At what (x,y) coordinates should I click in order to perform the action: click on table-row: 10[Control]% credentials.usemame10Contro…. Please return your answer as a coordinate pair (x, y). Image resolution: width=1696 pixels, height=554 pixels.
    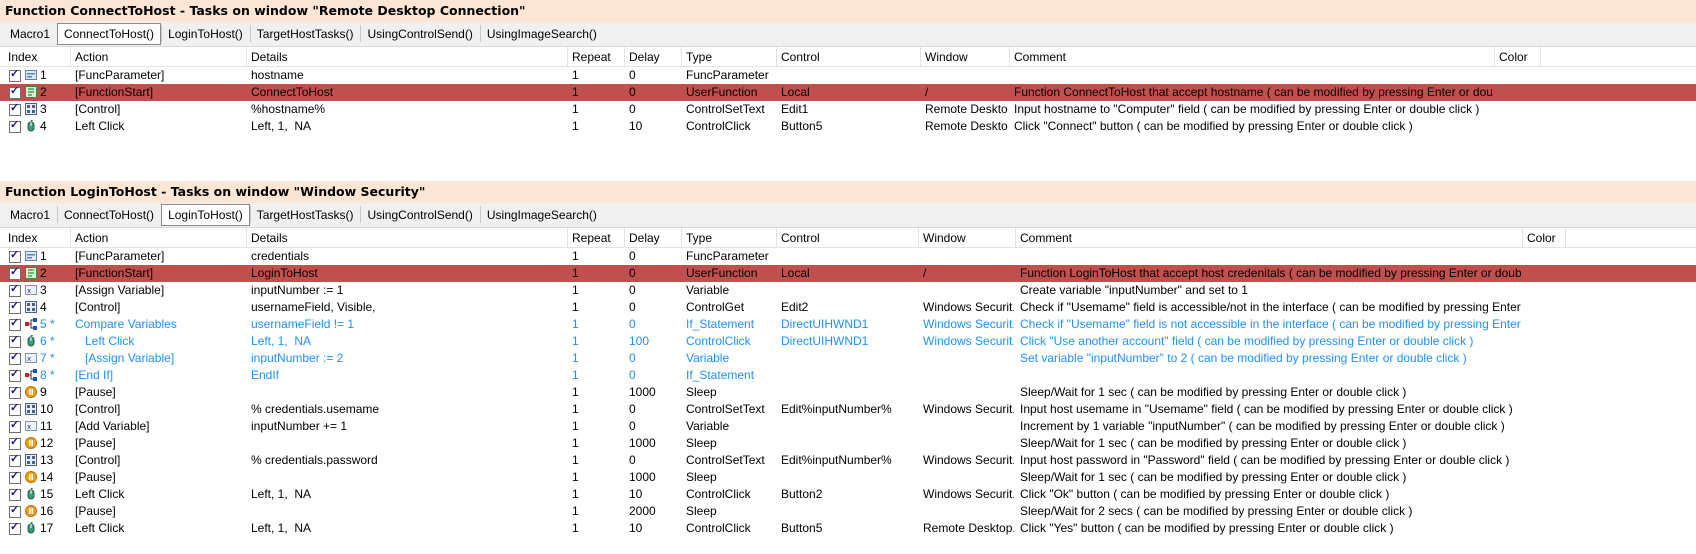
    Looking at the image, I should click on (848, 409).